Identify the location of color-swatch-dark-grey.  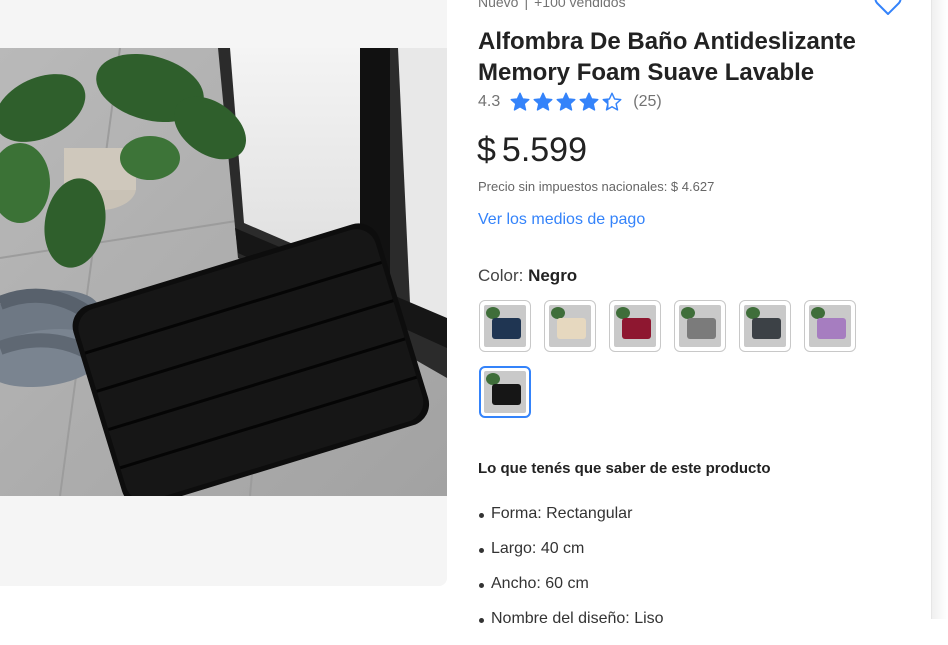
(765, 326).